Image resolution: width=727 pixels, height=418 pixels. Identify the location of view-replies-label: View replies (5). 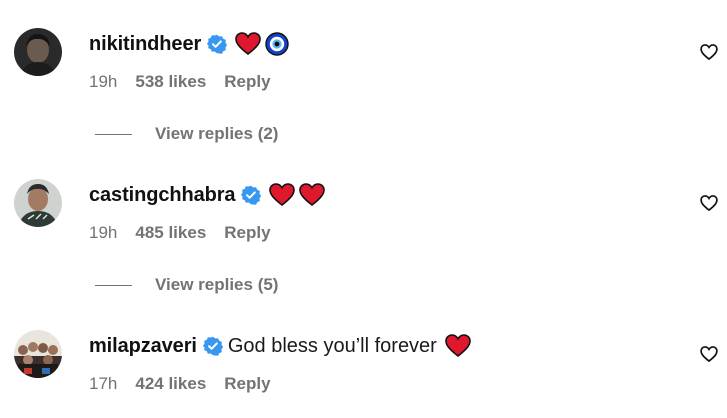
(217, 284).